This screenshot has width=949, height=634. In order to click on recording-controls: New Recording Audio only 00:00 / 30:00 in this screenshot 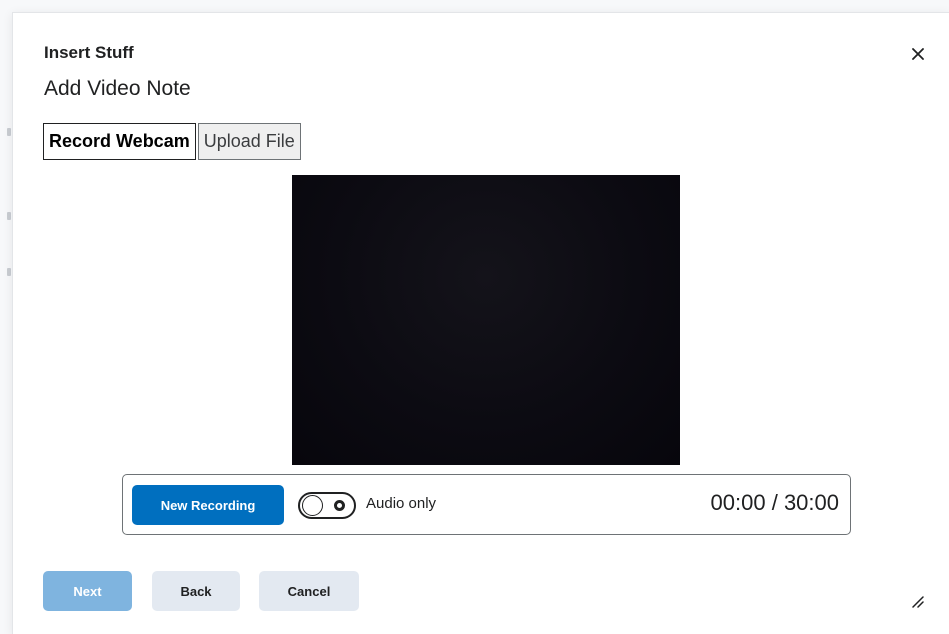, I will do `click(486, 504)`.